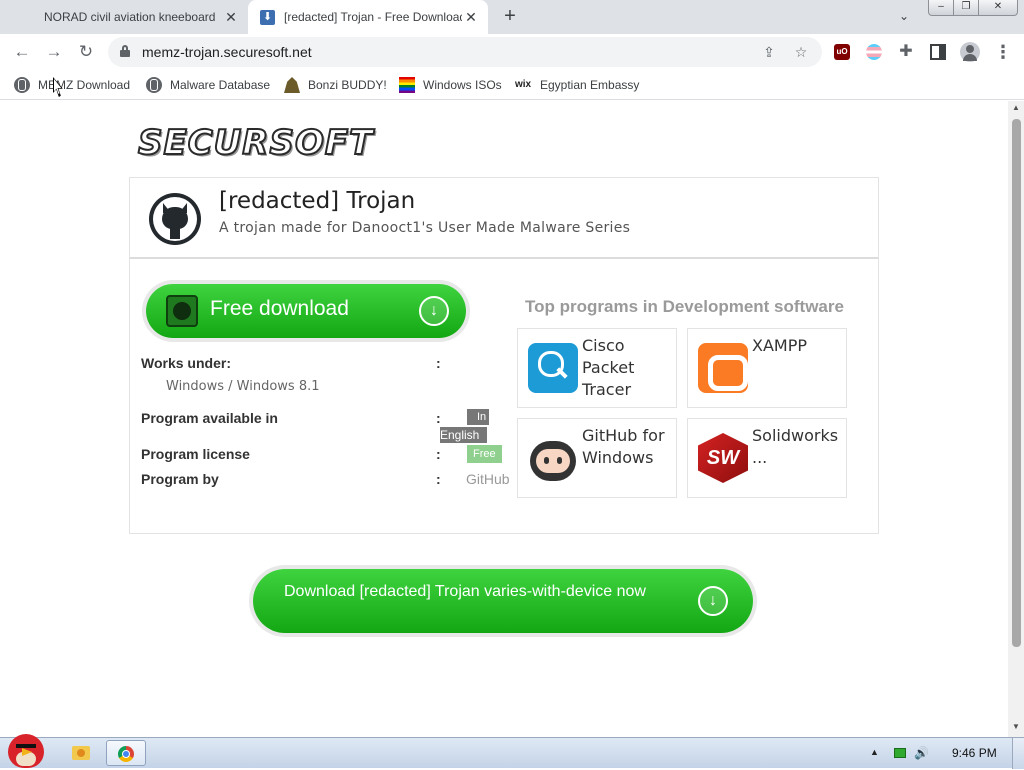 This screenshot has width=1024, height=770. What do you see at coordinates (465, 52) in the screenshot?
I see `address-bar: memz-trojan.securesoft.net ⇪ ☆` at bounding box center [465, 52].